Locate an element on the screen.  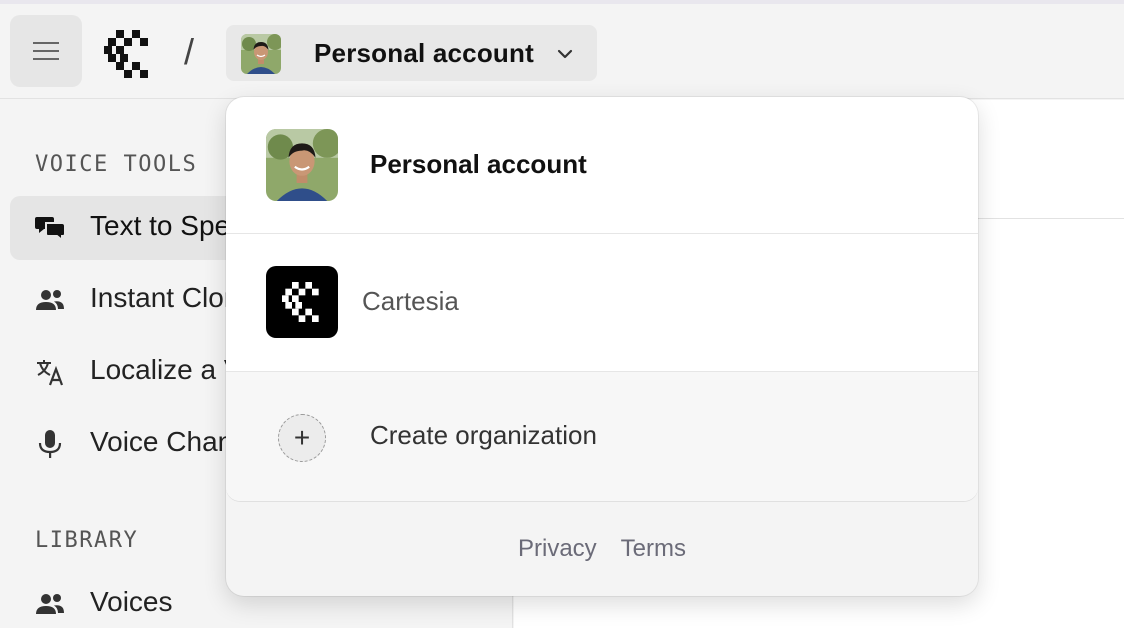
hamburger-menu-button is located at coordinates (46, 51).